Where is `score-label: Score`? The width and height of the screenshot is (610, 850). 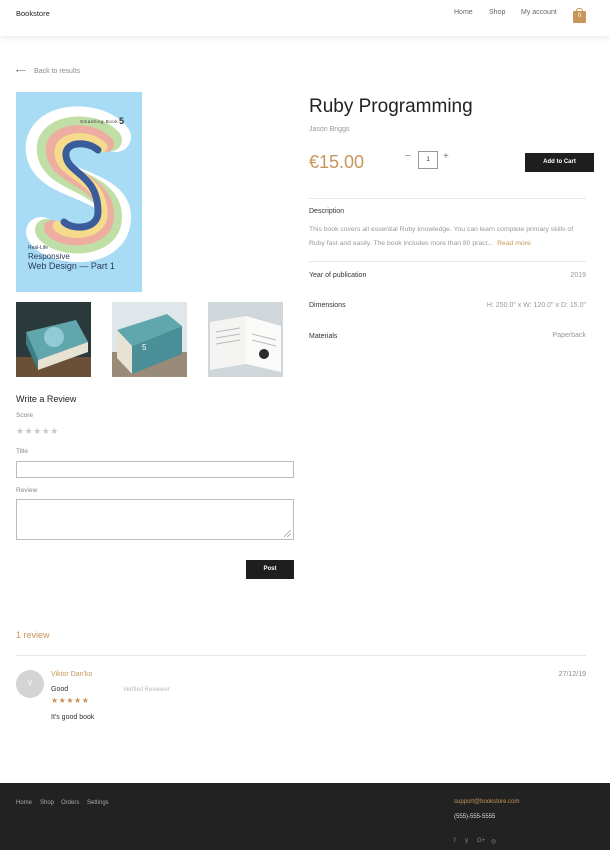
score-label: Score is located at coordinates (24, 415).